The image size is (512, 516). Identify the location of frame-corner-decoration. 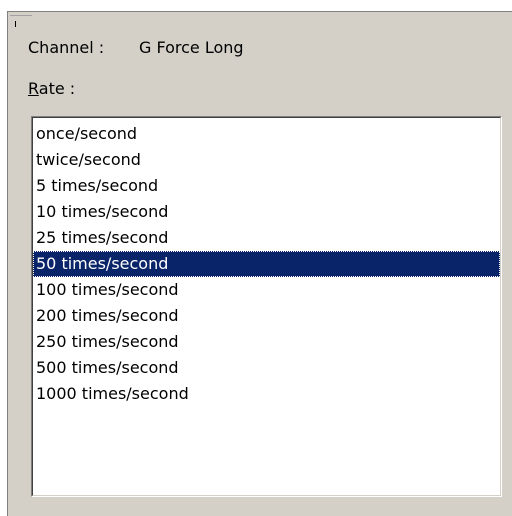
(23, 19).